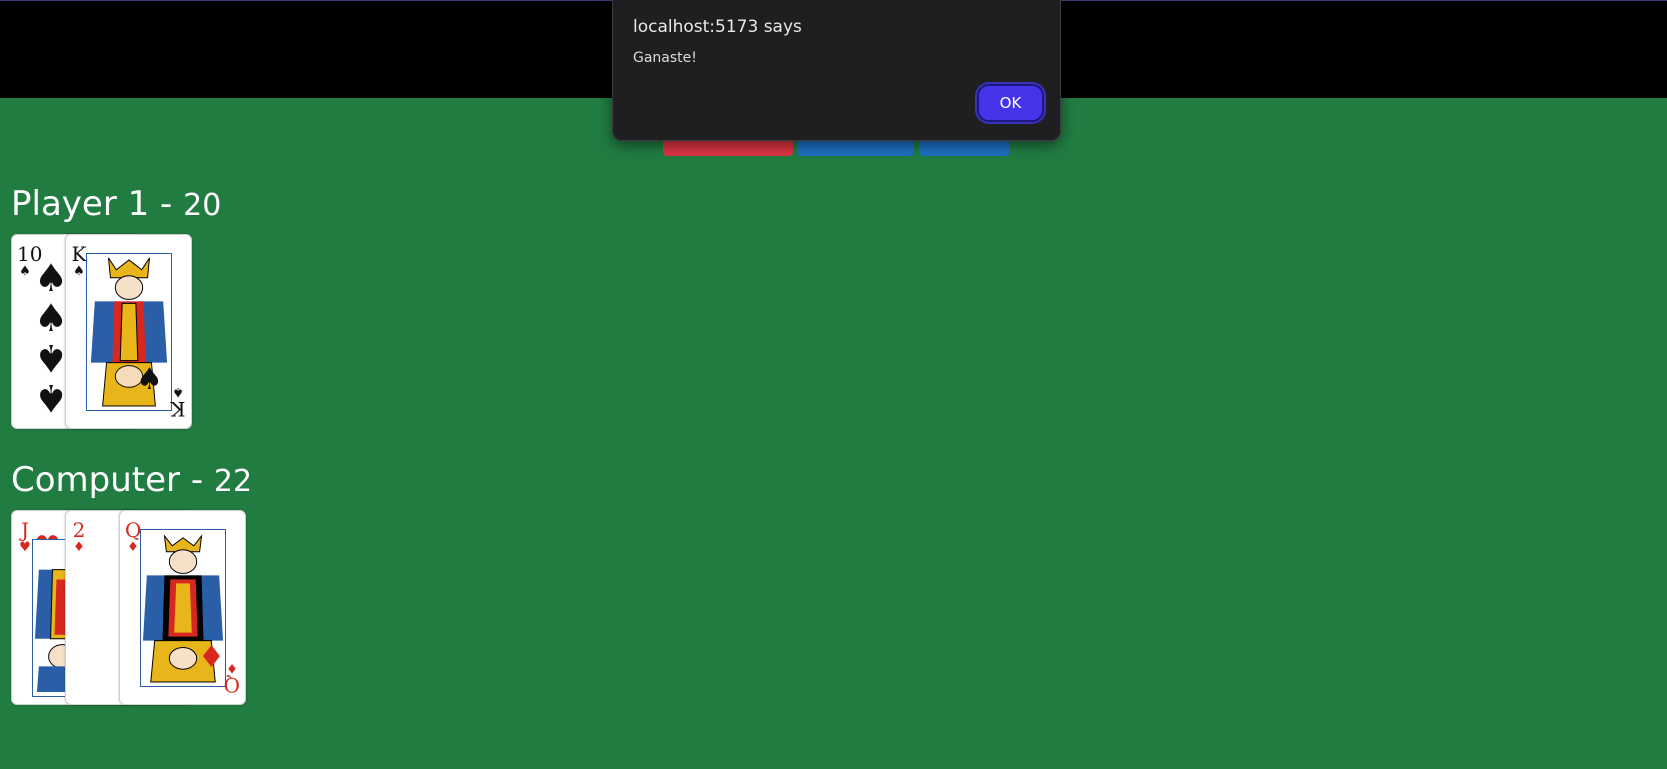 This screenshot has height=769, width=1667. I want to click on player-card-2: K ♠ ♠ K ♠, so click(128, 331).